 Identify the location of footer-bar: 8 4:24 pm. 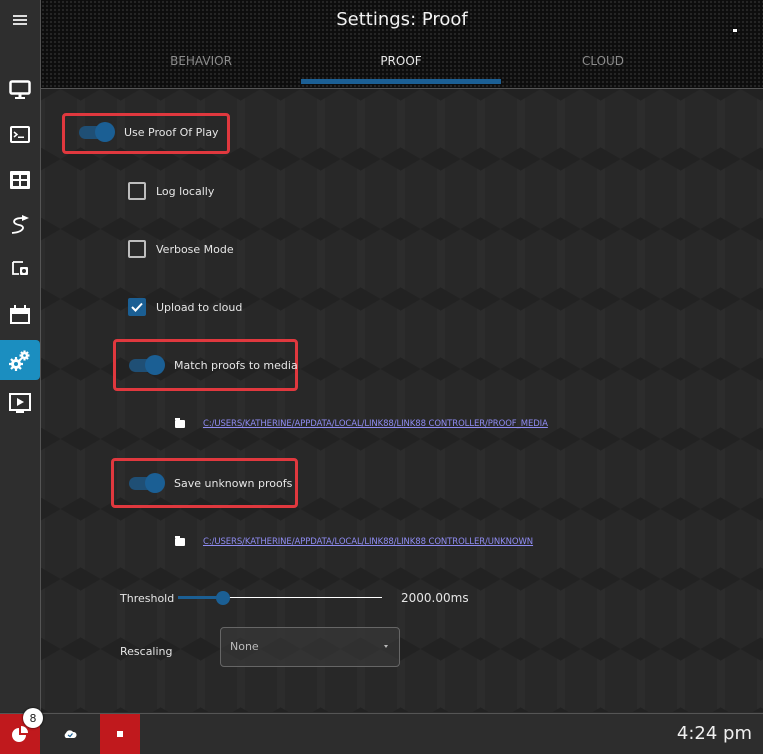
(381, 731).